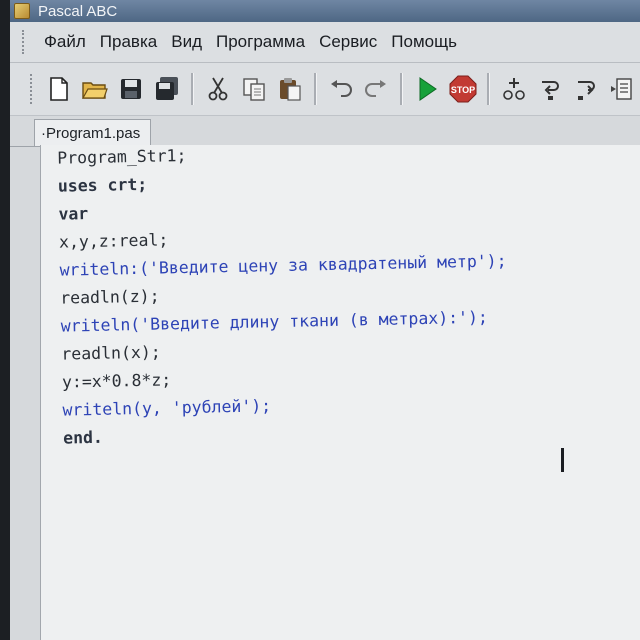  Describe the element at coordinates (110, 297) in the screenshot. I see `code-line: readln(z);` at that location.